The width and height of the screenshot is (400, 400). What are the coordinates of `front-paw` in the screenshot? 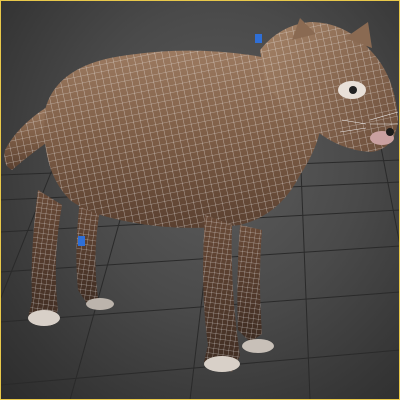 It's located at (44, 318).